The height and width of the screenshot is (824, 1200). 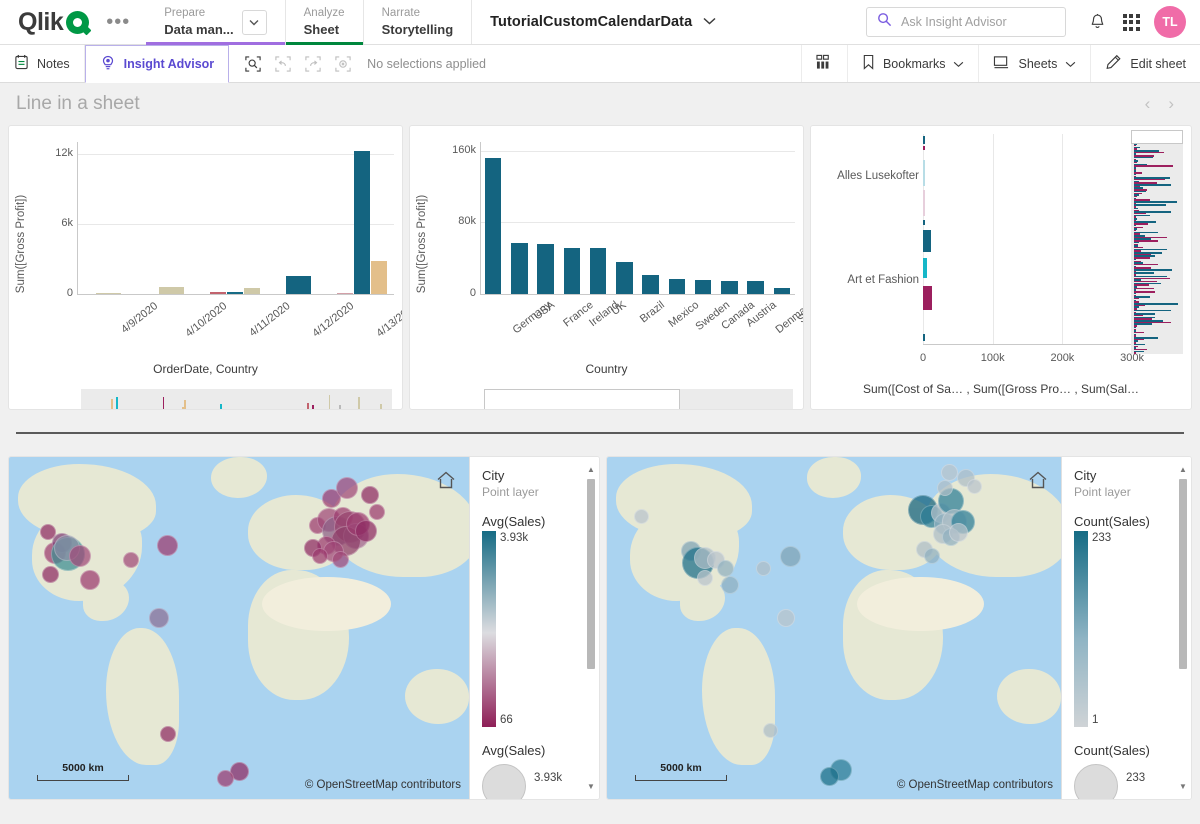 I want to click on more-menu-button: •••, so click(x=118, y=22).